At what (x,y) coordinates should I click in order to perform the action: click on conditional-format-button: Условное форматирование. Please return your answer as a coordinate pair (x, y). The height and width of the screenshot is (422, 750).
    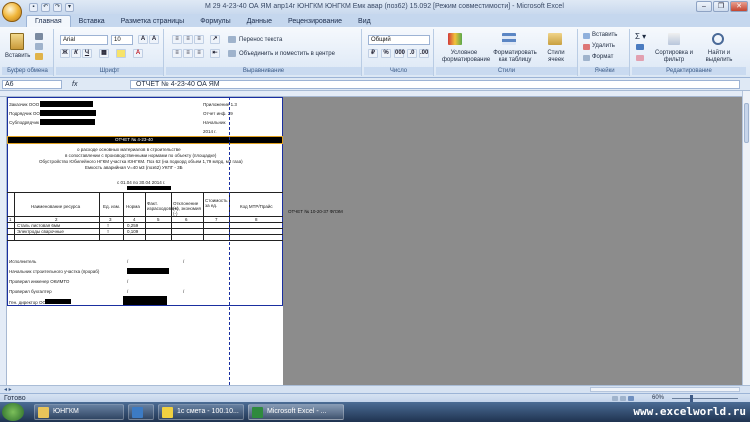
    Looking at the image, I should click on (466, 57).